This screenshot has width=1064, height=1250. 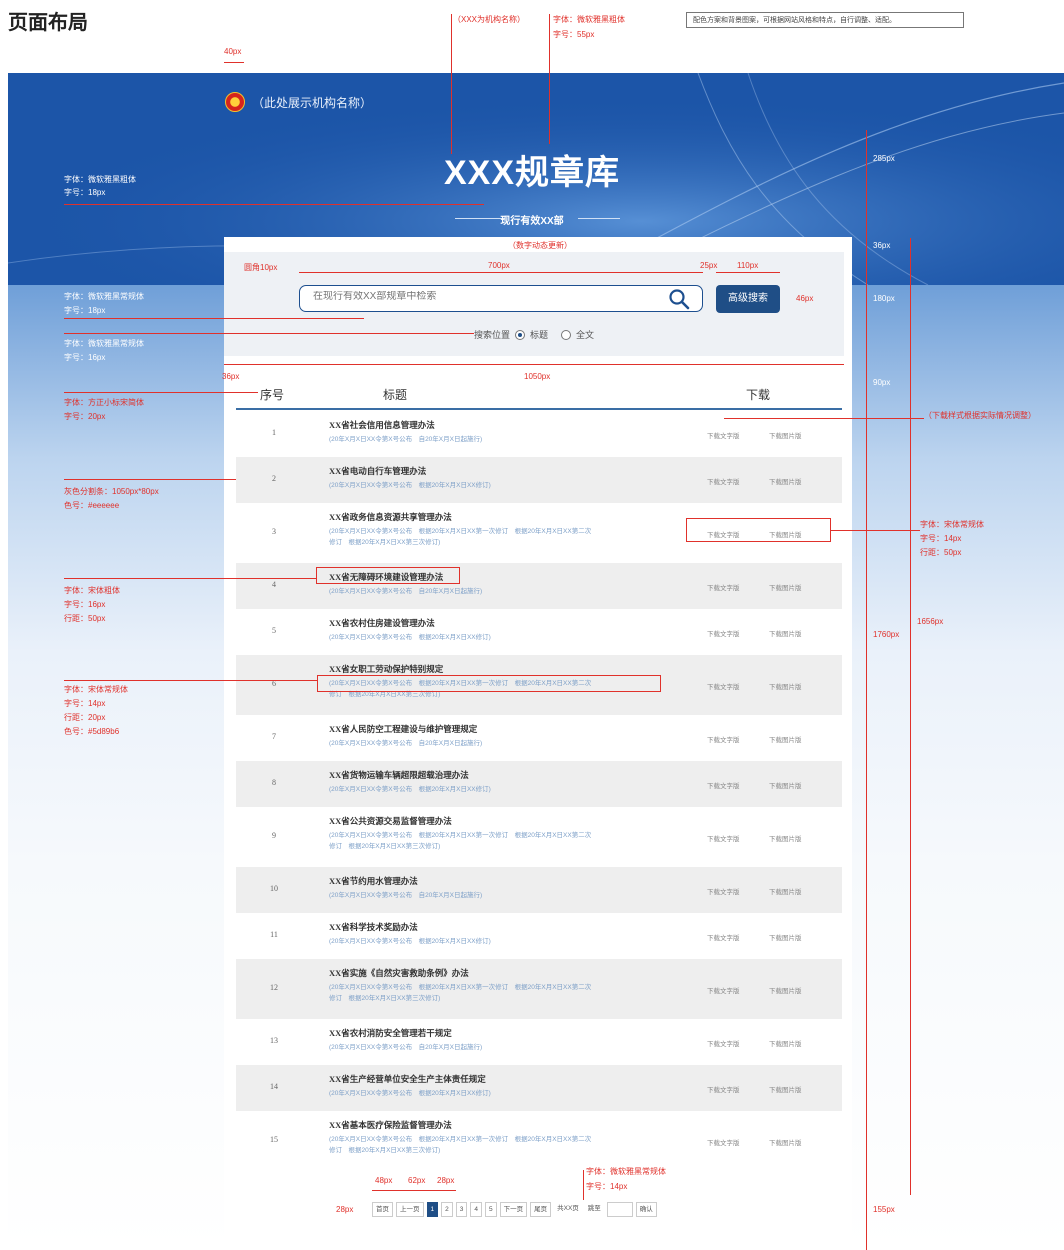 What do you see at coordinates (274, 835) in the screenshot?
I see `row-number: 9` at bounding box center [274, 835].